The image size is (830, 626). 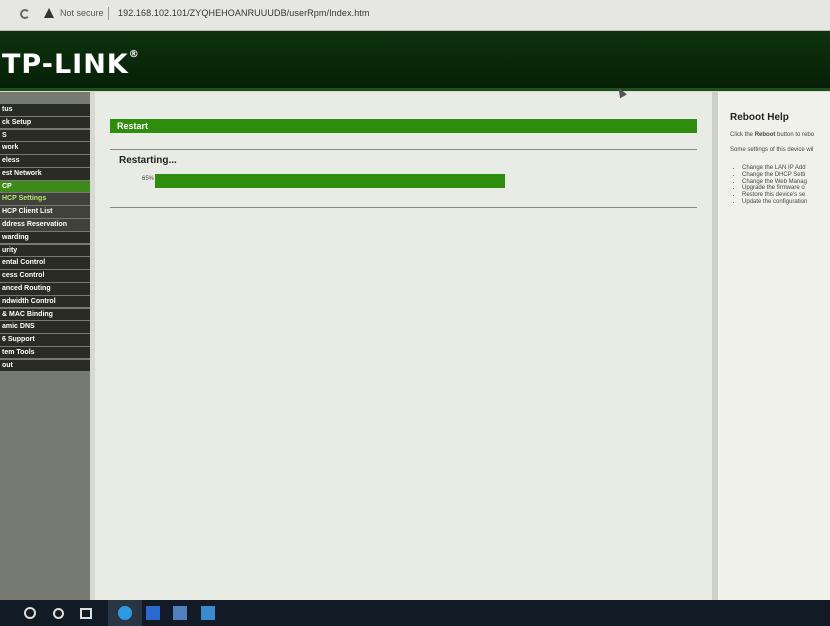 What do you see at coordinates (45, 199) in the screenshot?
I see `sidebar-item-dhcp-settings: HCP Settings` at bounding box center [45, 199].